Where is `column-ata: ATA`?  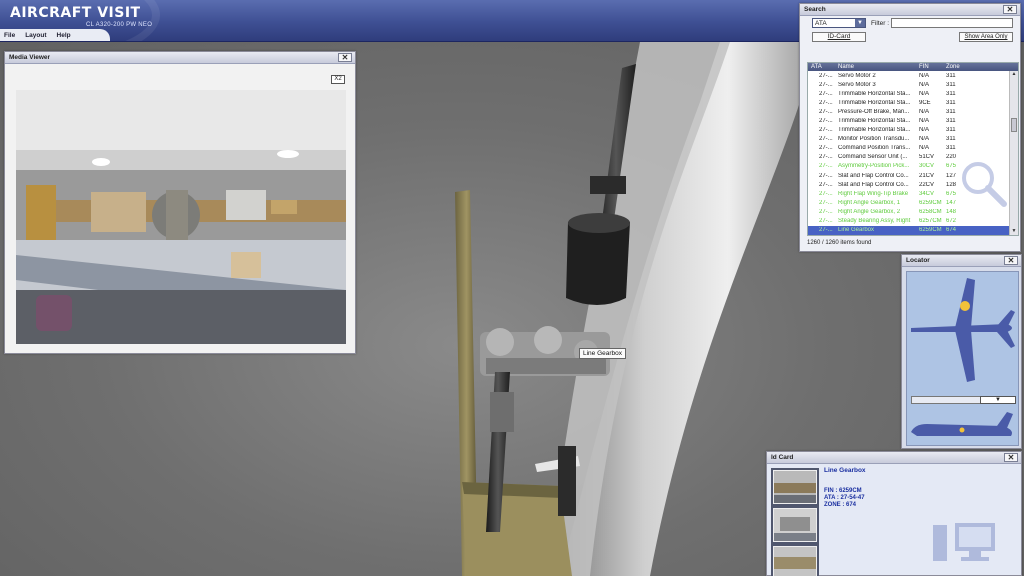 column-ata: ATA is located at coordinates (823, 67).